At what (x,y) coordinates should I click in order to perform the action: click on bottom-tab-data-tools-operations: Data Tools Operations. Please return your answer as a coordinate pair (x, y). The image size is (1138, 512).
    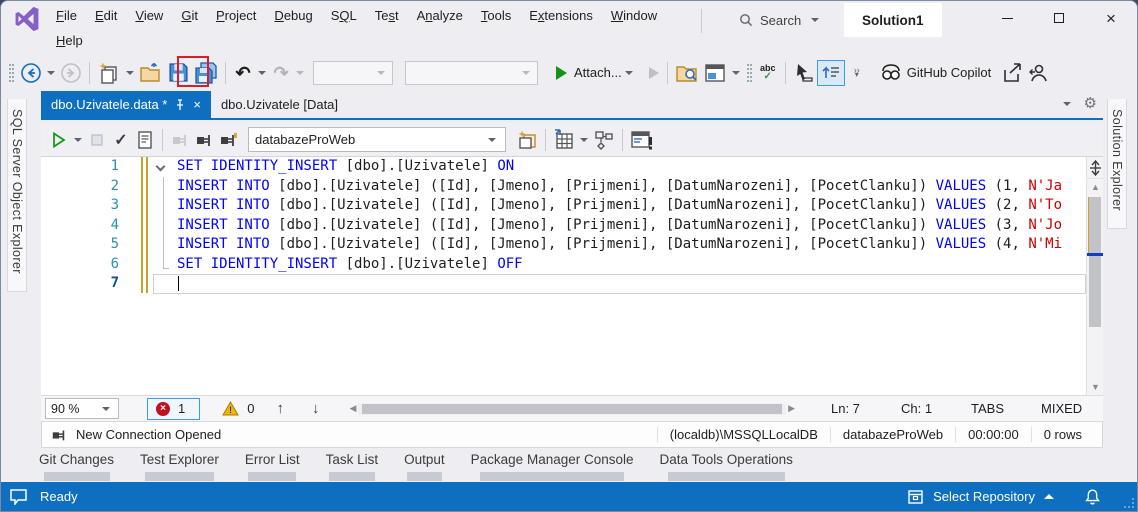
    Looking at the image, I should click on (726, 466).